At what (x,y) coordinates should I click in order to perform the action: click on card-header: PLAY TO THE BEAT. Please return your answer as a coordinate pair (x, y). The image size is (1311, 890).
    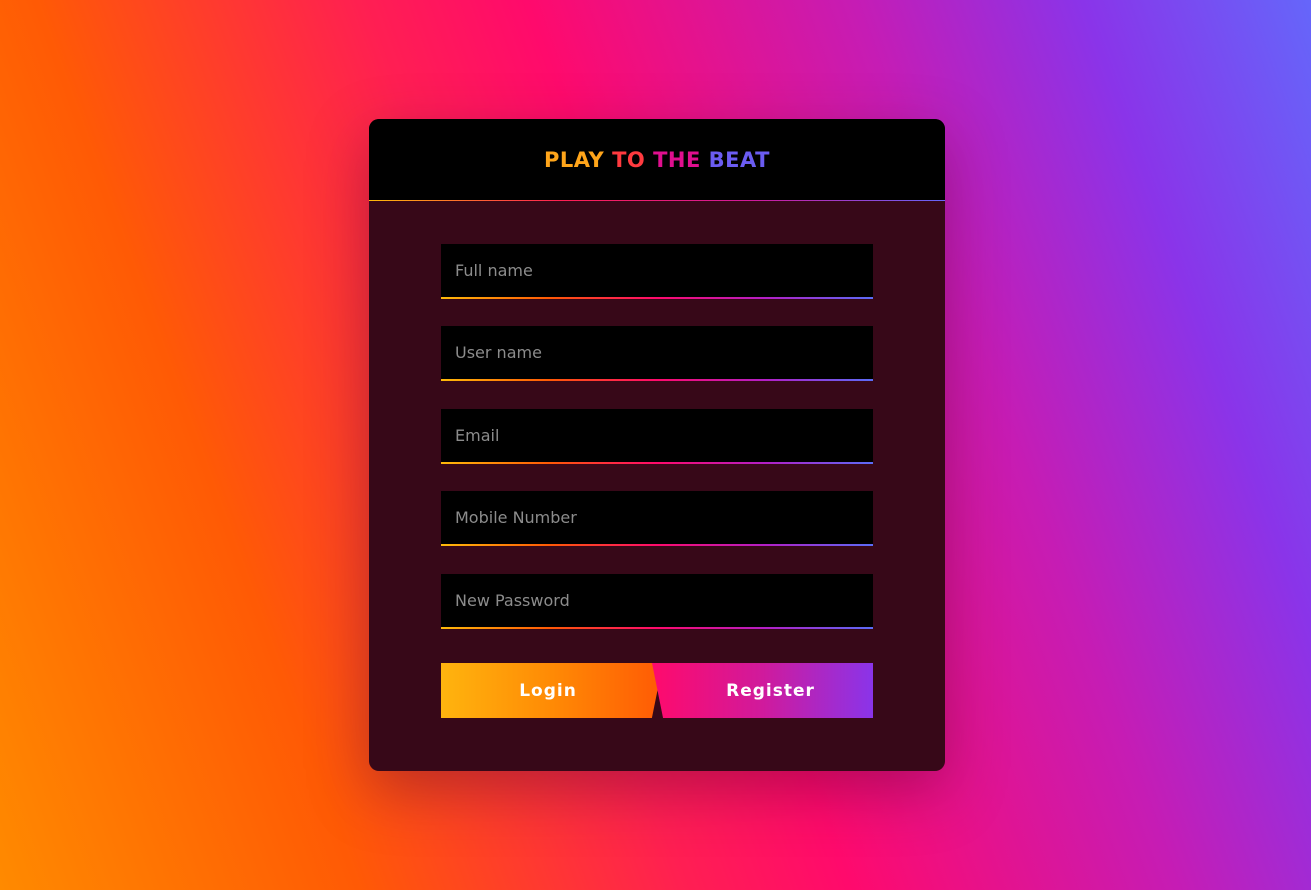
    Looking at the image, I should click on (657, 160).